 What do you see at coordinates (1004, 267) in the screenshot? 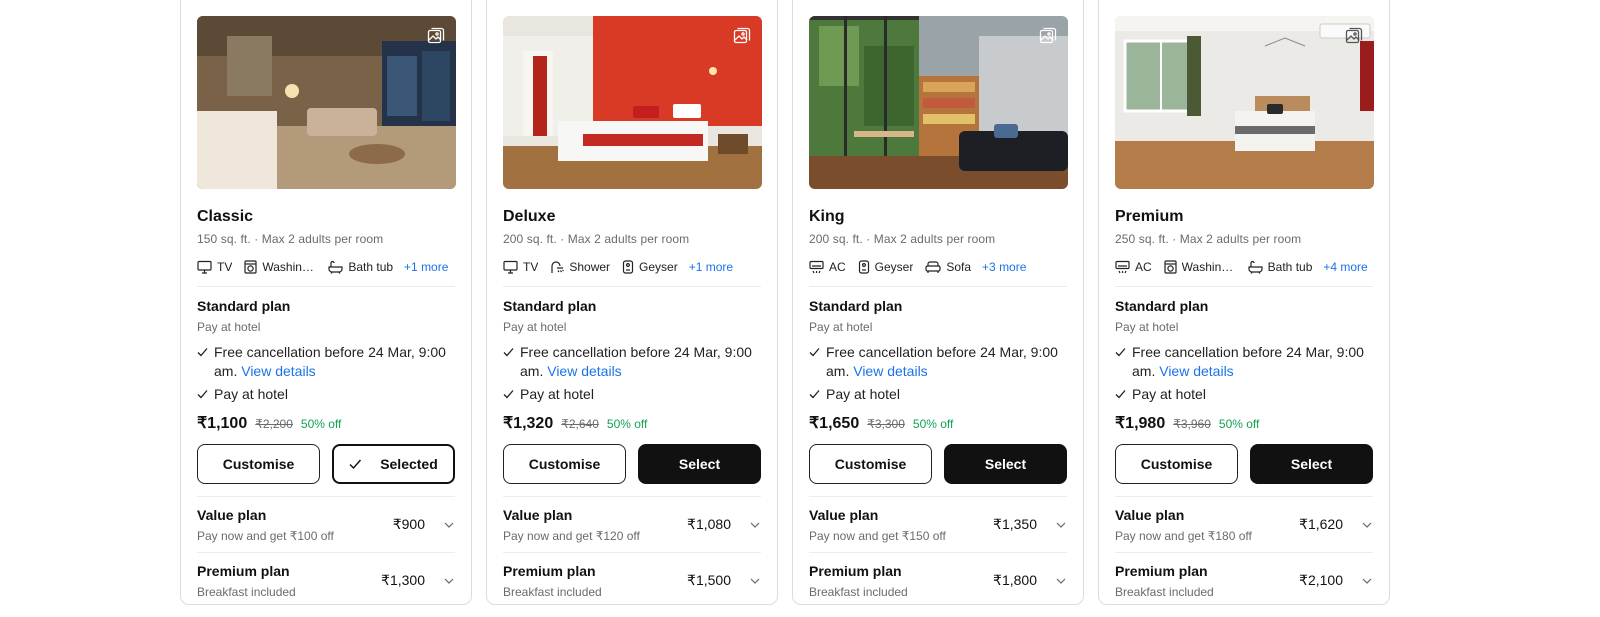
I see `more-amenities-link: +3 more` at bounding box center [1004, 267].